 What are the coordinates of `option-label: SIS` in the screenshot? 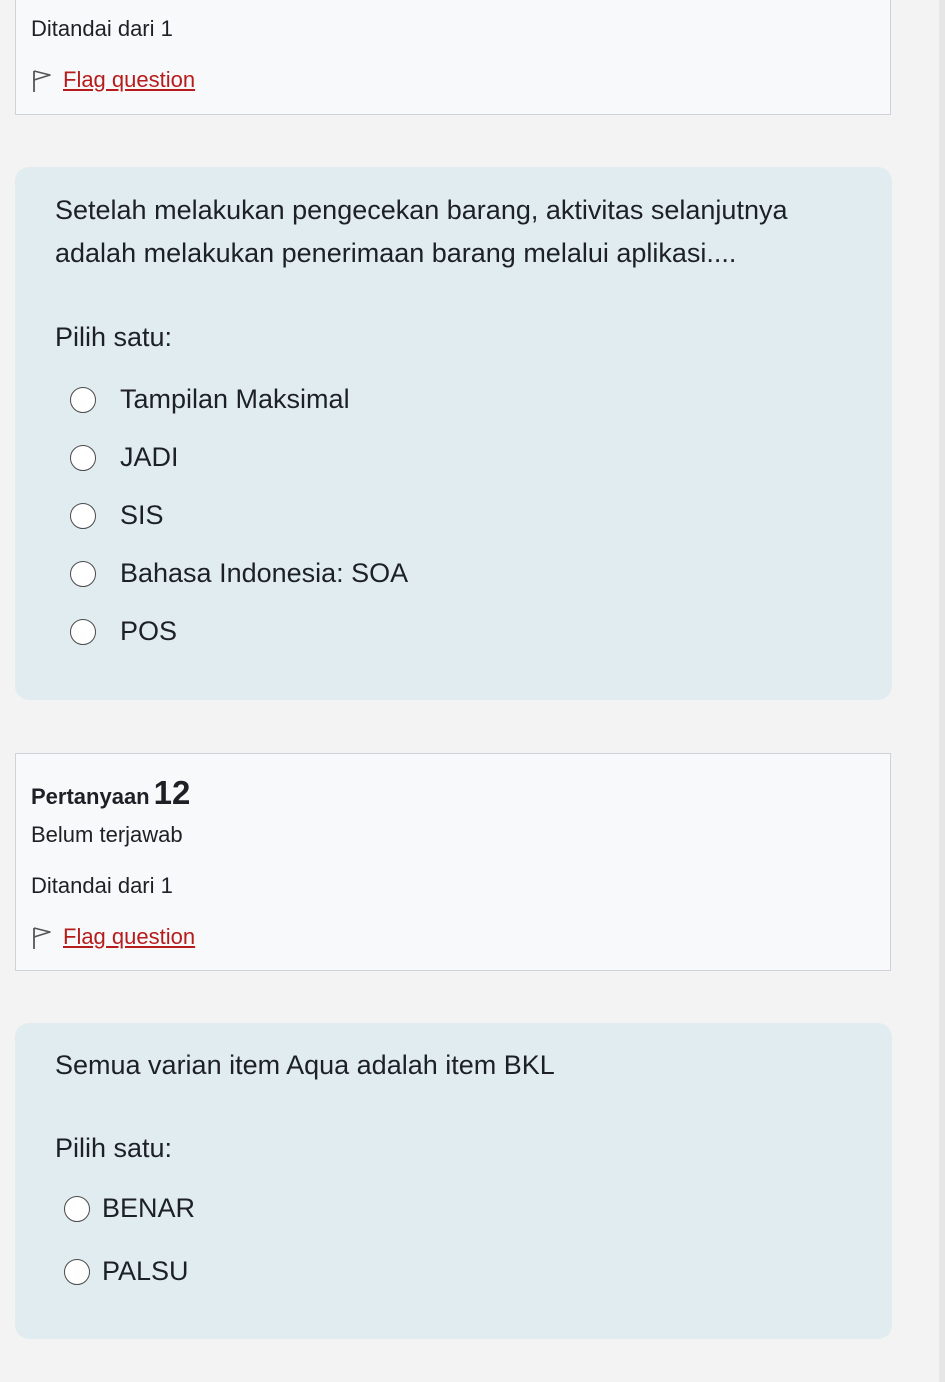 It's located at (142, 515).